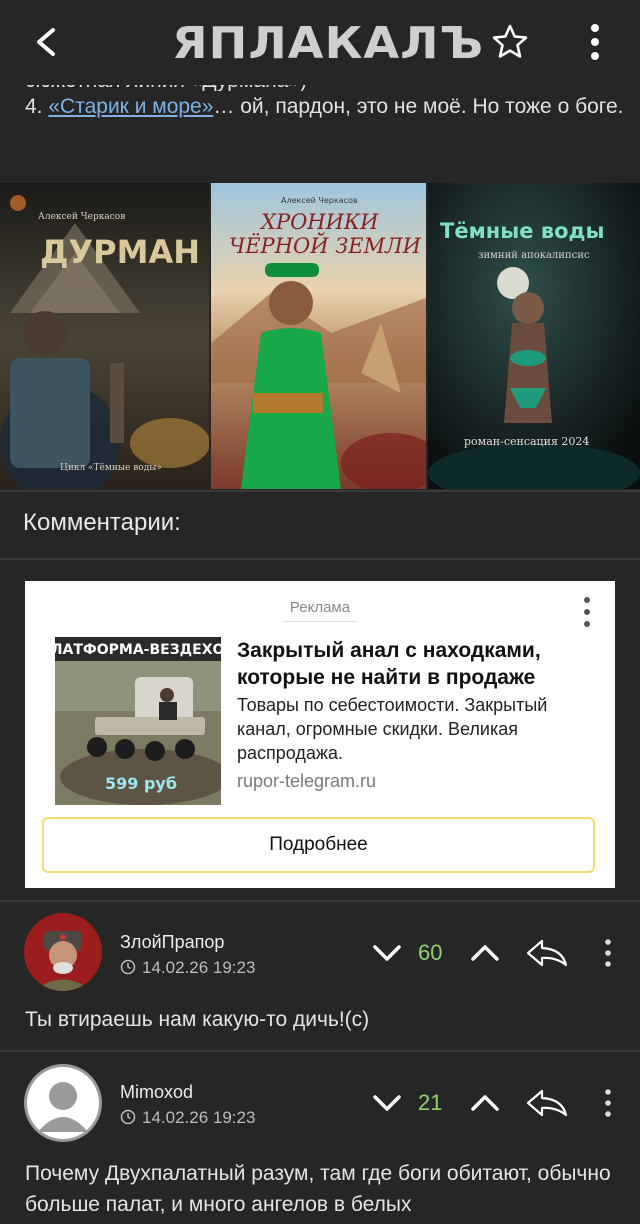  I want to click on site-logo: ЯПЛАКАЛЪ, so click(327, 42).